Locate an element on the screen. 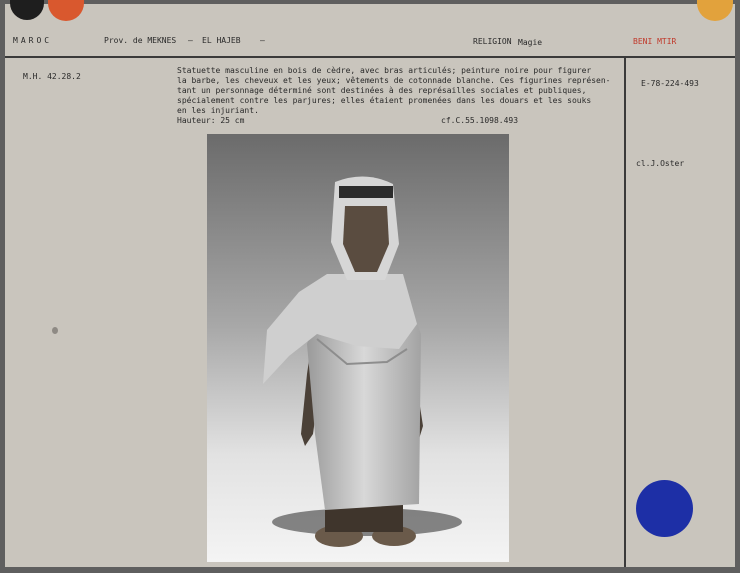 This screenshot has width=740, height=573. country: MAROC is located at coordinates (33, 40).